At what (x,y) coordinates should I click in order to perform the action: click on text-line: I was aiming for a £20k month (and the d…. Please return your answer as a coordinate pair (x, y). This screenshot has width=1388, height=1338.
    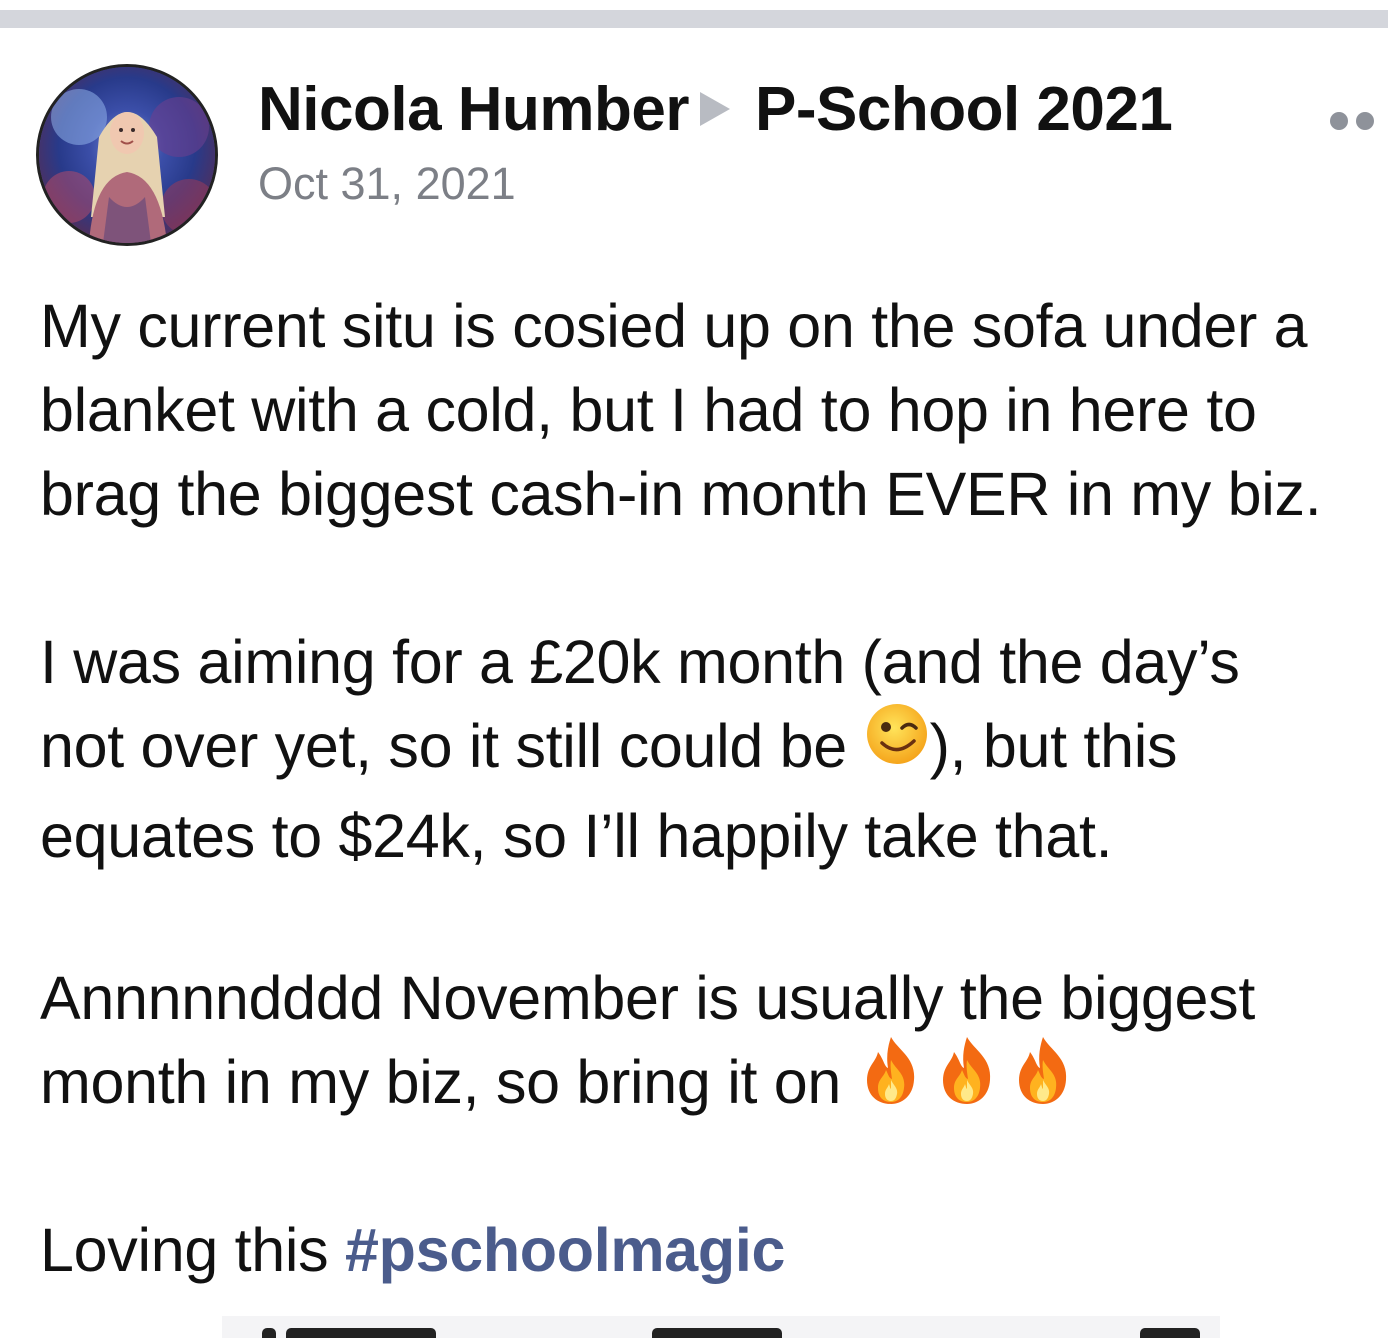
    Looking at the image, I should click on (640, 662).